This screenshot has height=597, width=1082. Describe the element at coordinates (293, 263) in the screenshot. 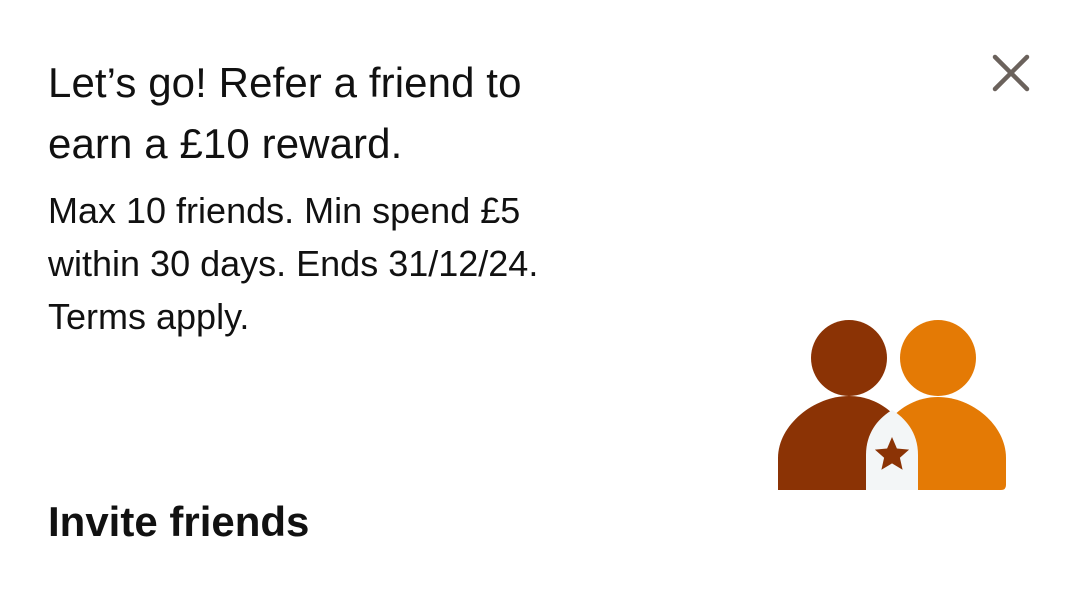

I see `terms-line-2: within 30 days. Ends 31/12/24.` at that location.